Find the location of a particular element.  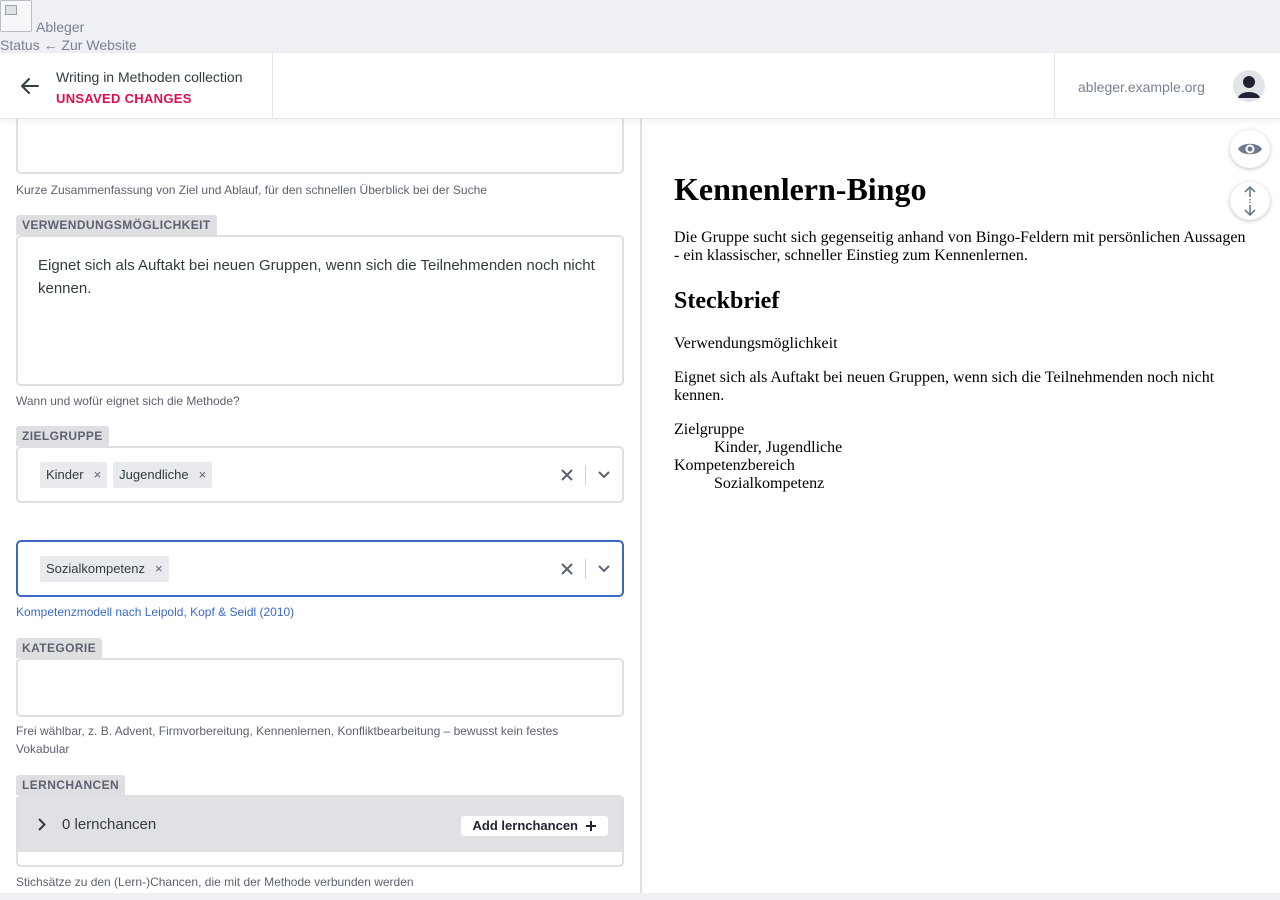

tag-label: Sozialkompetenz is located at coordinates (95, 568).